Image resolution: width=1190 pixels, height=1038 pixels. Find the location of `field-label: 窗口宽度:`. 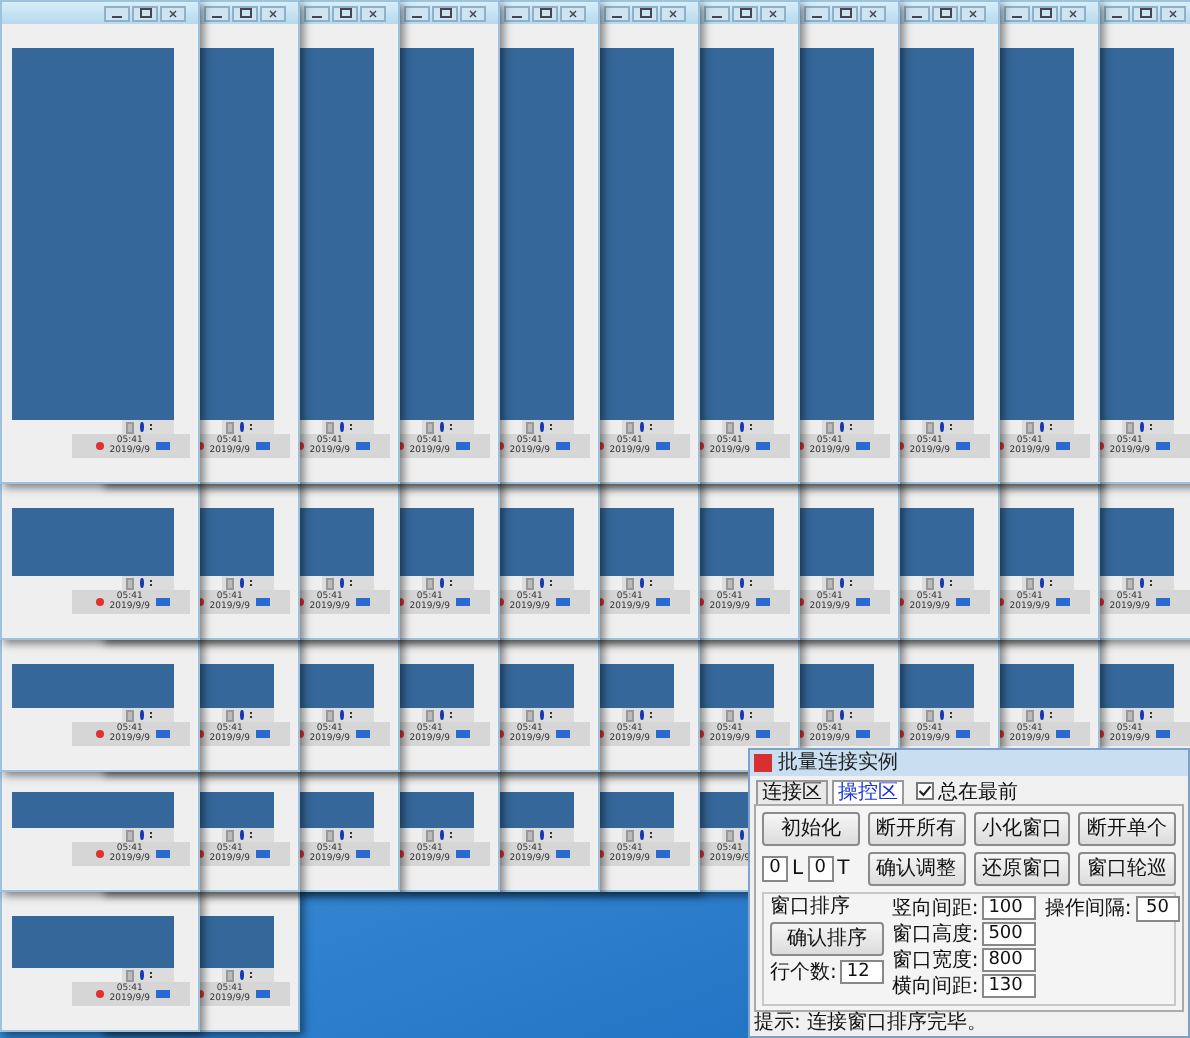

field-label: 窗口宽度: is located at coordinates (935, 960).